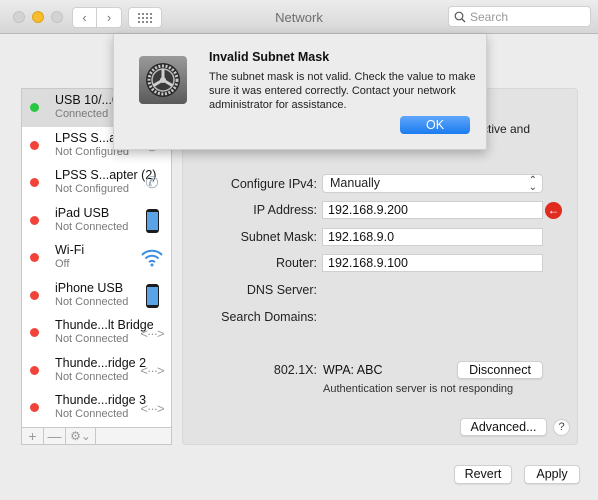 The image size is (598, 500). I want to click on service-item: Thunde...ridge 2 Not Connected <···>, so click(96, 371).